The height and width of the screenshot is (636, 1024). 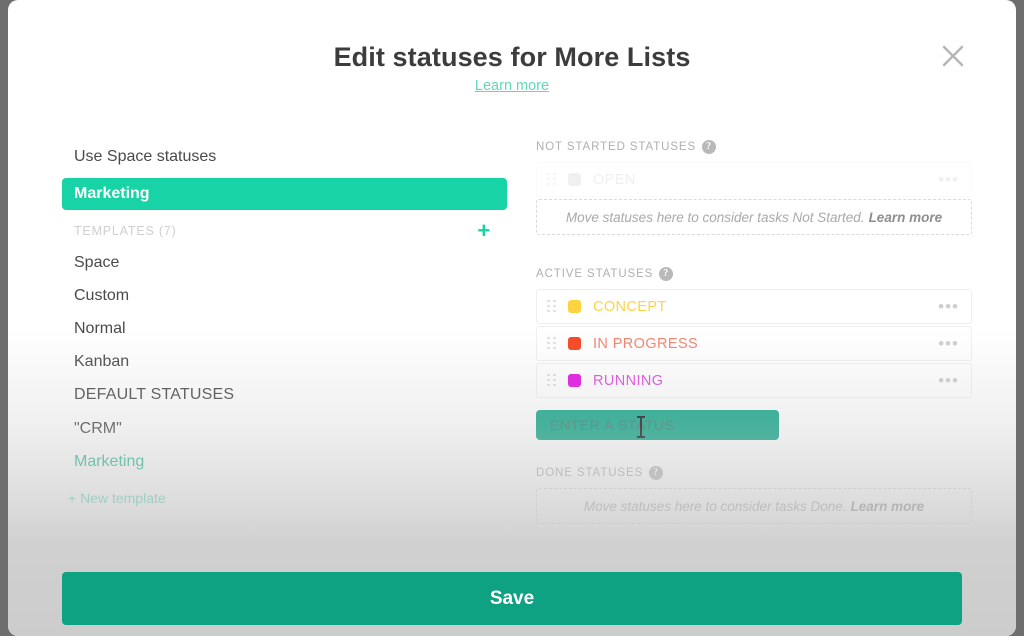 I want to click on close-icon, so click(x=953, y=56).